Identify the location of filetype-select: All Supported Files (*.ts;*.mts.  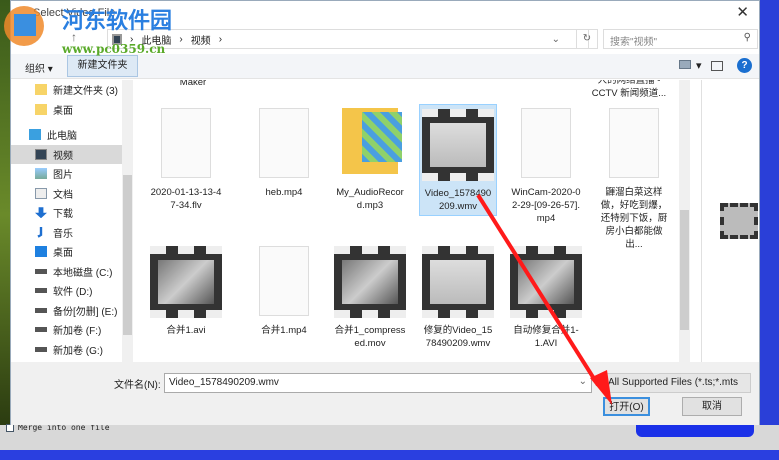
(677, 383).